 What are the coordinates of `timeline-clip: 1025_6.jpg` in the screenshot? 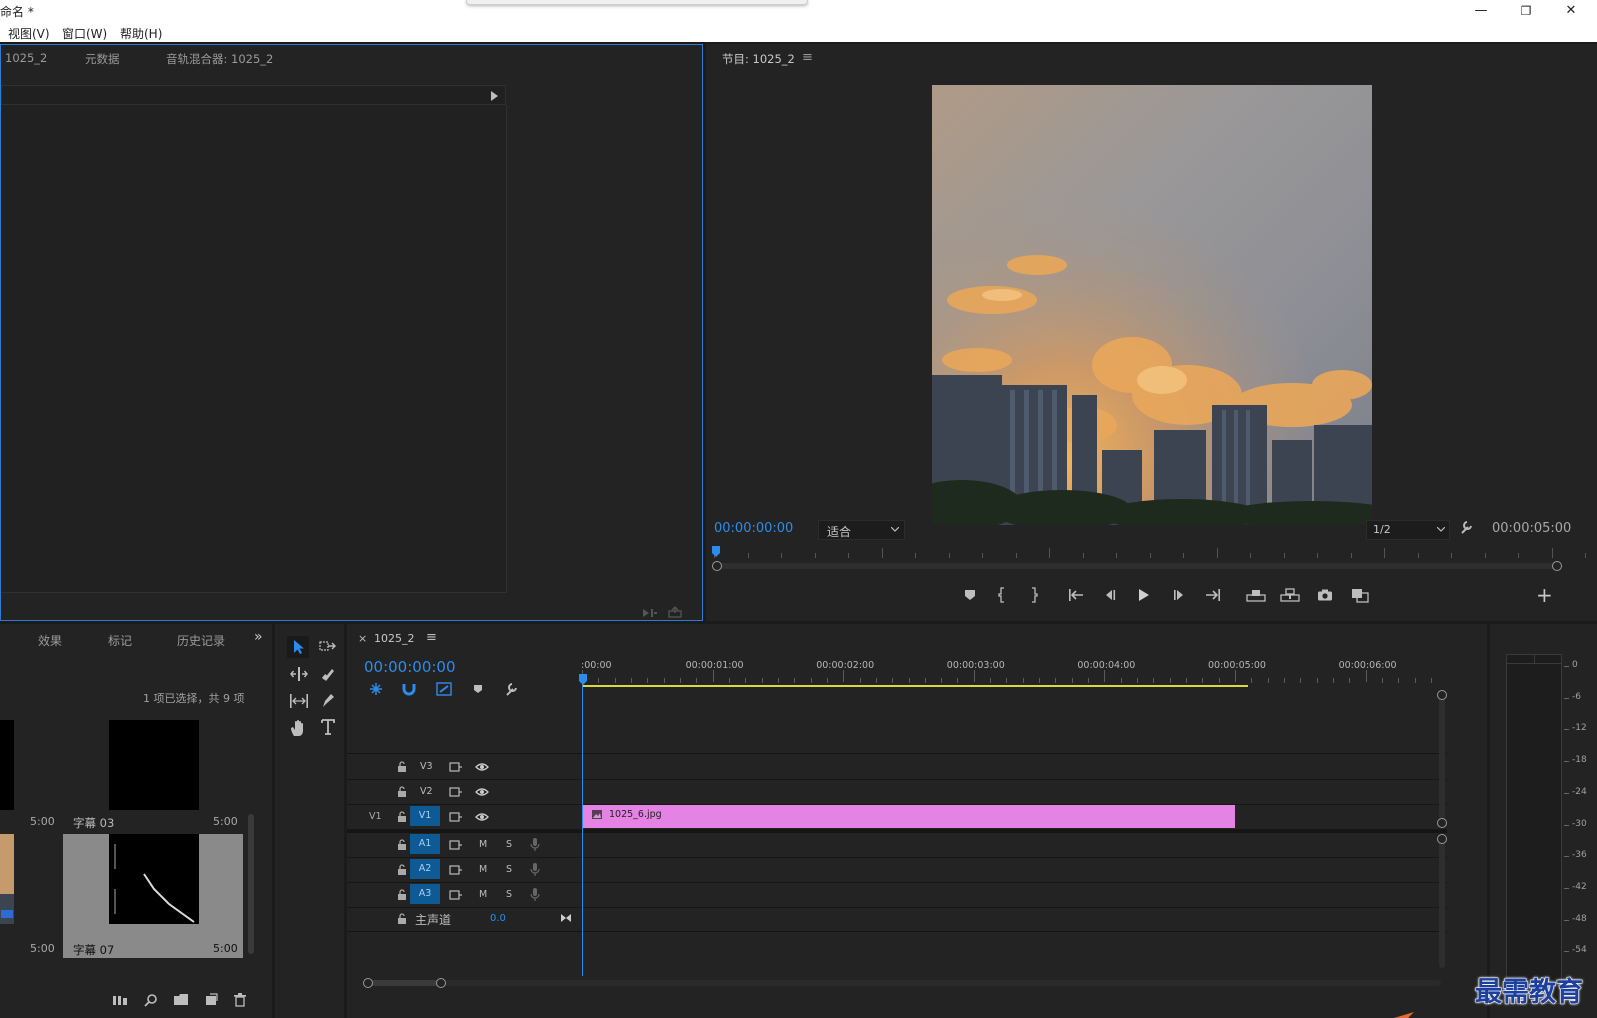 It's located at (908, 816).